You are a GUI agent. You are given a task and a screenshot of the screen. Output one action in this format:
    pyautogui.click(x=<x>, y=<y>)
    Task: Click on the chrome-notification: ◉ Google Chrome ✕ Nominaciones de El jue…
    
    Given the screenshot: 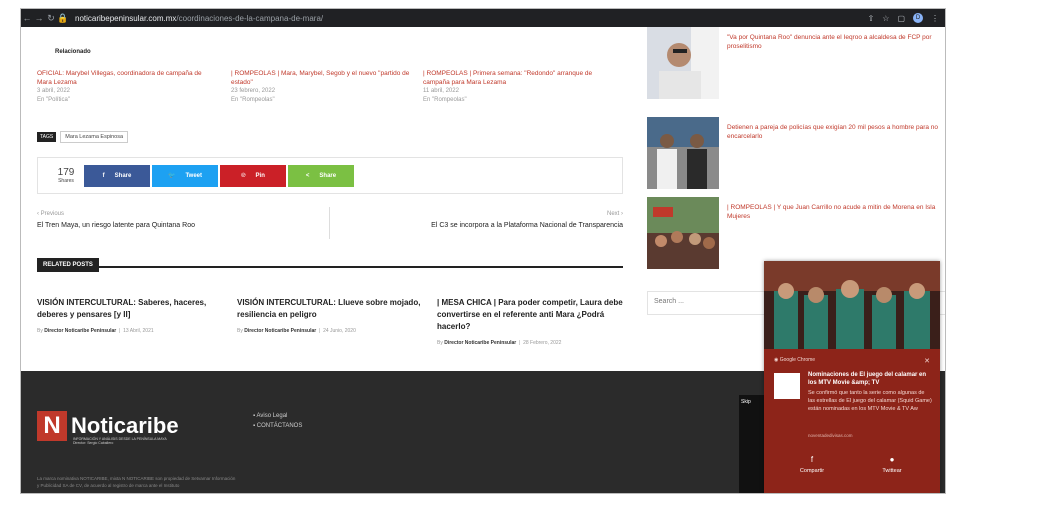 What is the action you would take?
    pyautogui.click(x=852, y=377)
    